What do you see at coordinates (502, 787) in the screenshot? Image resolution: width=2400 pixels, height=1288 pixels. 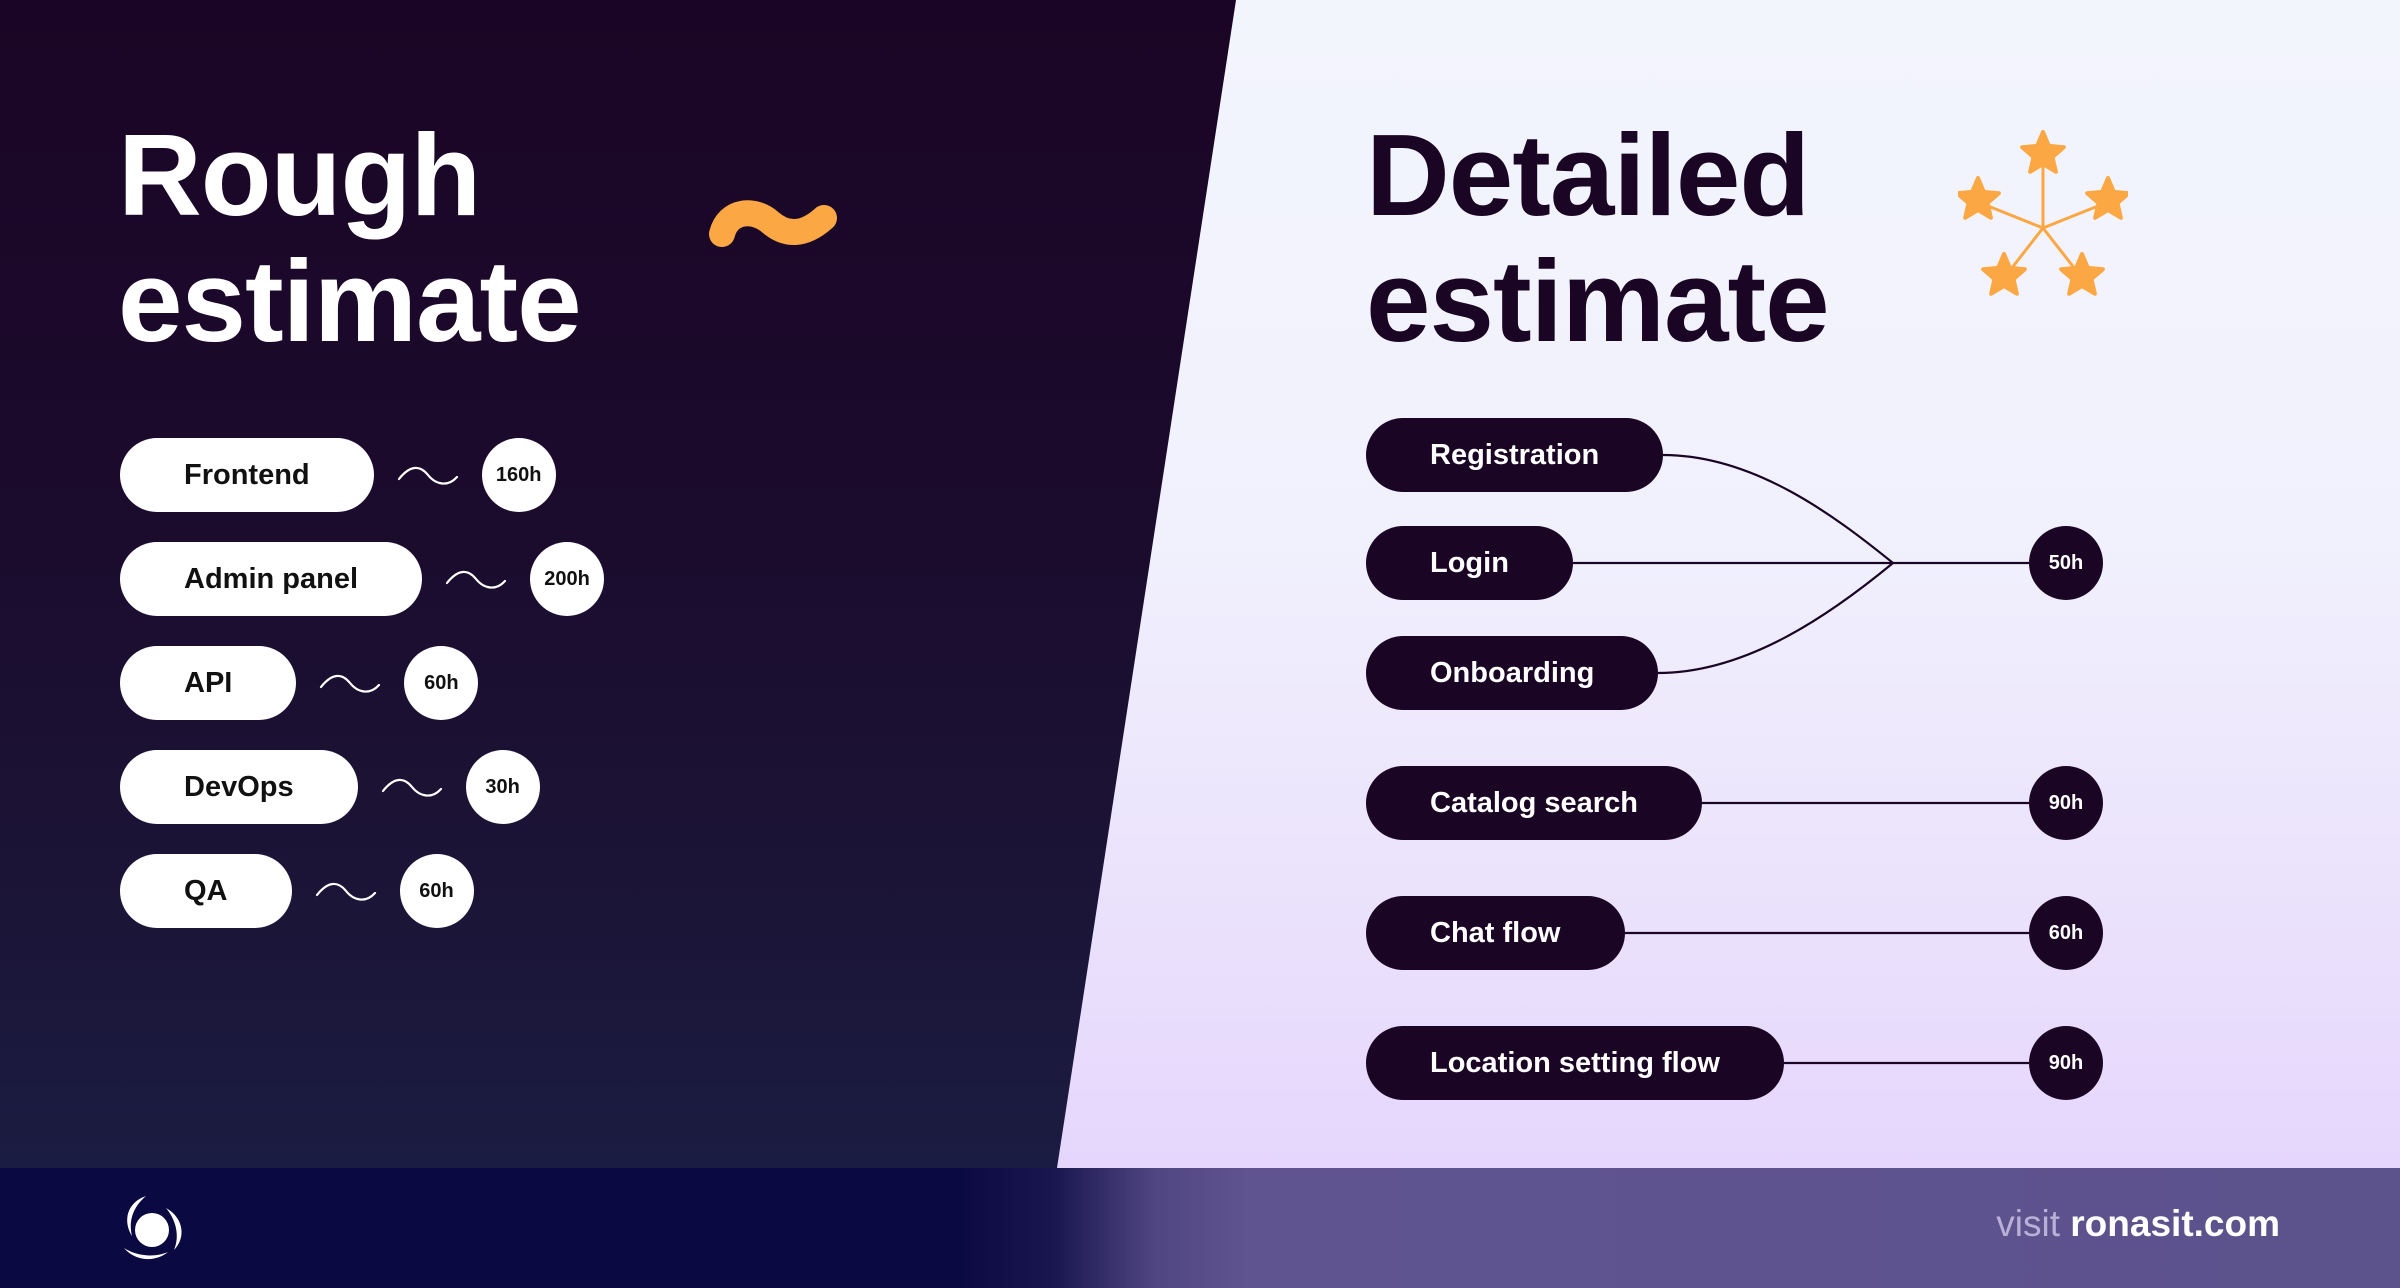 I see `rough-item-hours: 30h` at bounding box center [502, 787].